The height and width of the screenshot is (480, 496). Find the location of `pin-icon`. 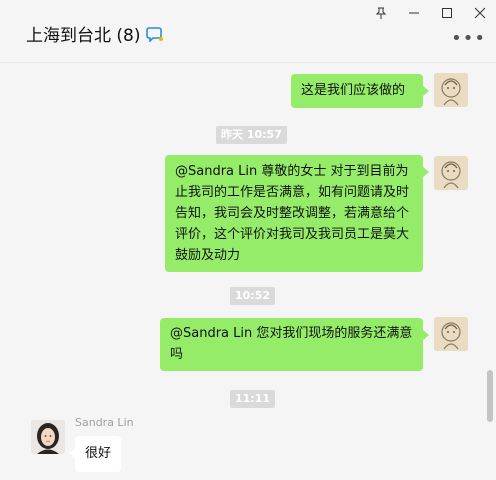

pin-icon is located at coordinates (380, 13).